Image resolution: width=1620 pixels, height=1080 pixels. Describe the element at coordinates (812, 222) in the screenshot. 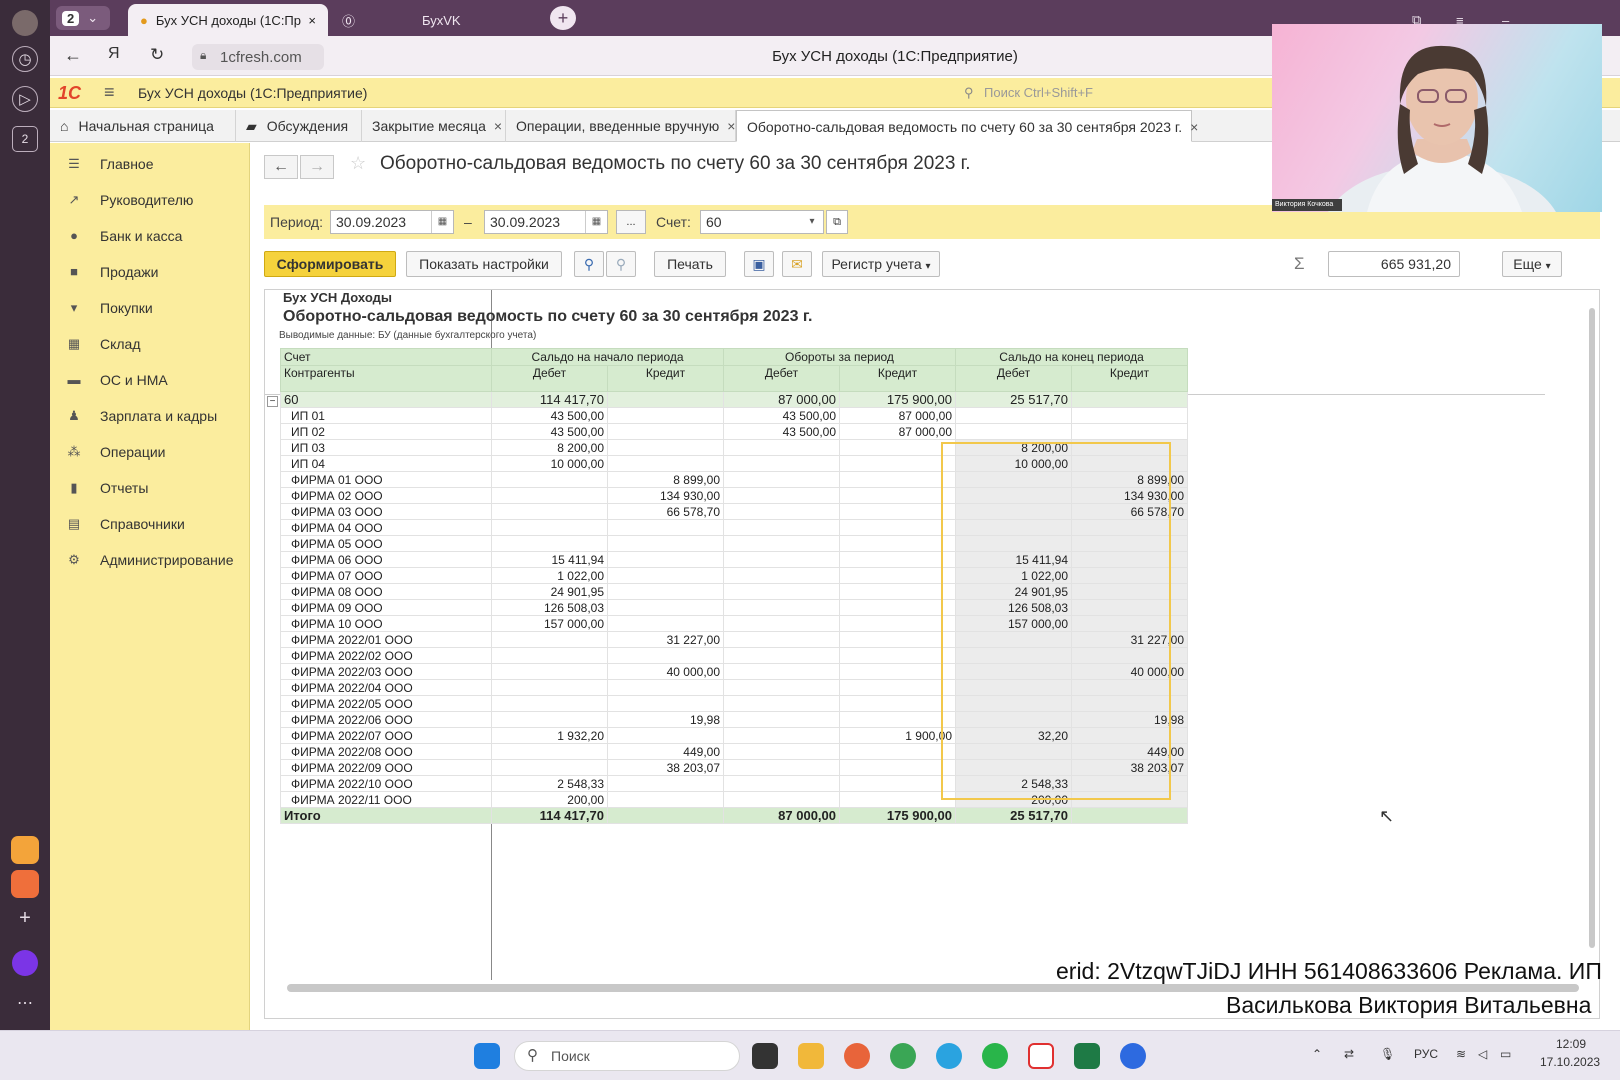

I see `chevron-down-icon: ▾` at that location.